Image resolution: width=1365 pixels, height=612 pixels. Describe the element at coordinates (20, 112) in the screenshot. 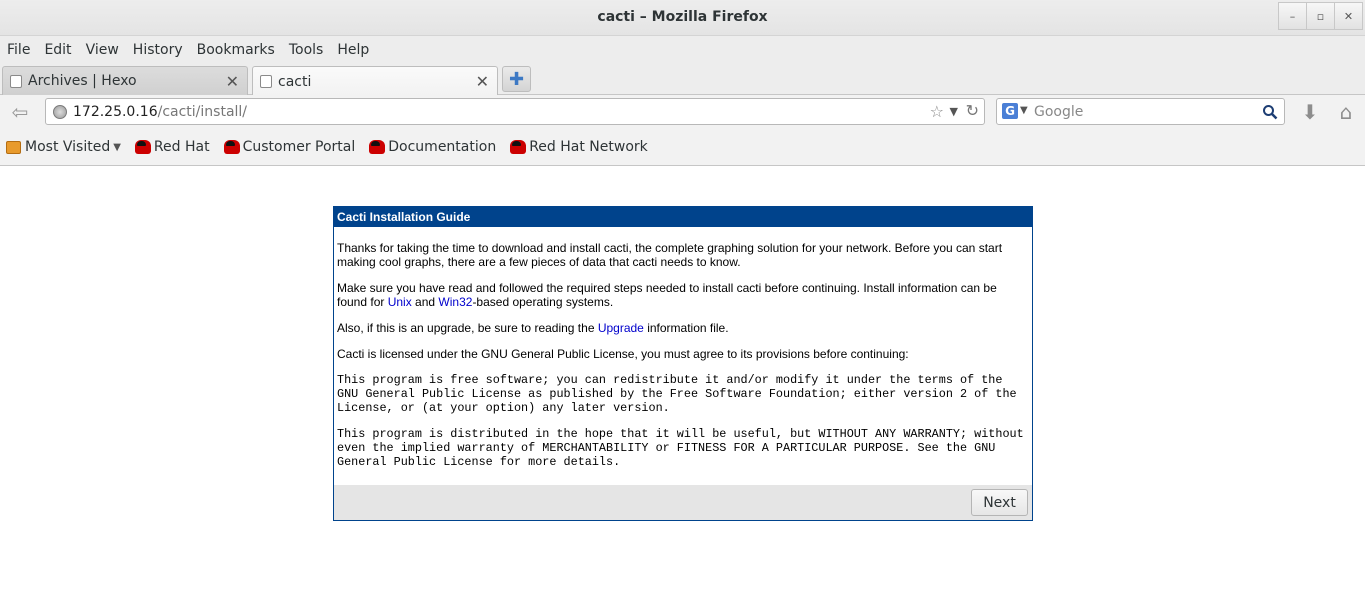

I see `back-button: ⇦` at that location.